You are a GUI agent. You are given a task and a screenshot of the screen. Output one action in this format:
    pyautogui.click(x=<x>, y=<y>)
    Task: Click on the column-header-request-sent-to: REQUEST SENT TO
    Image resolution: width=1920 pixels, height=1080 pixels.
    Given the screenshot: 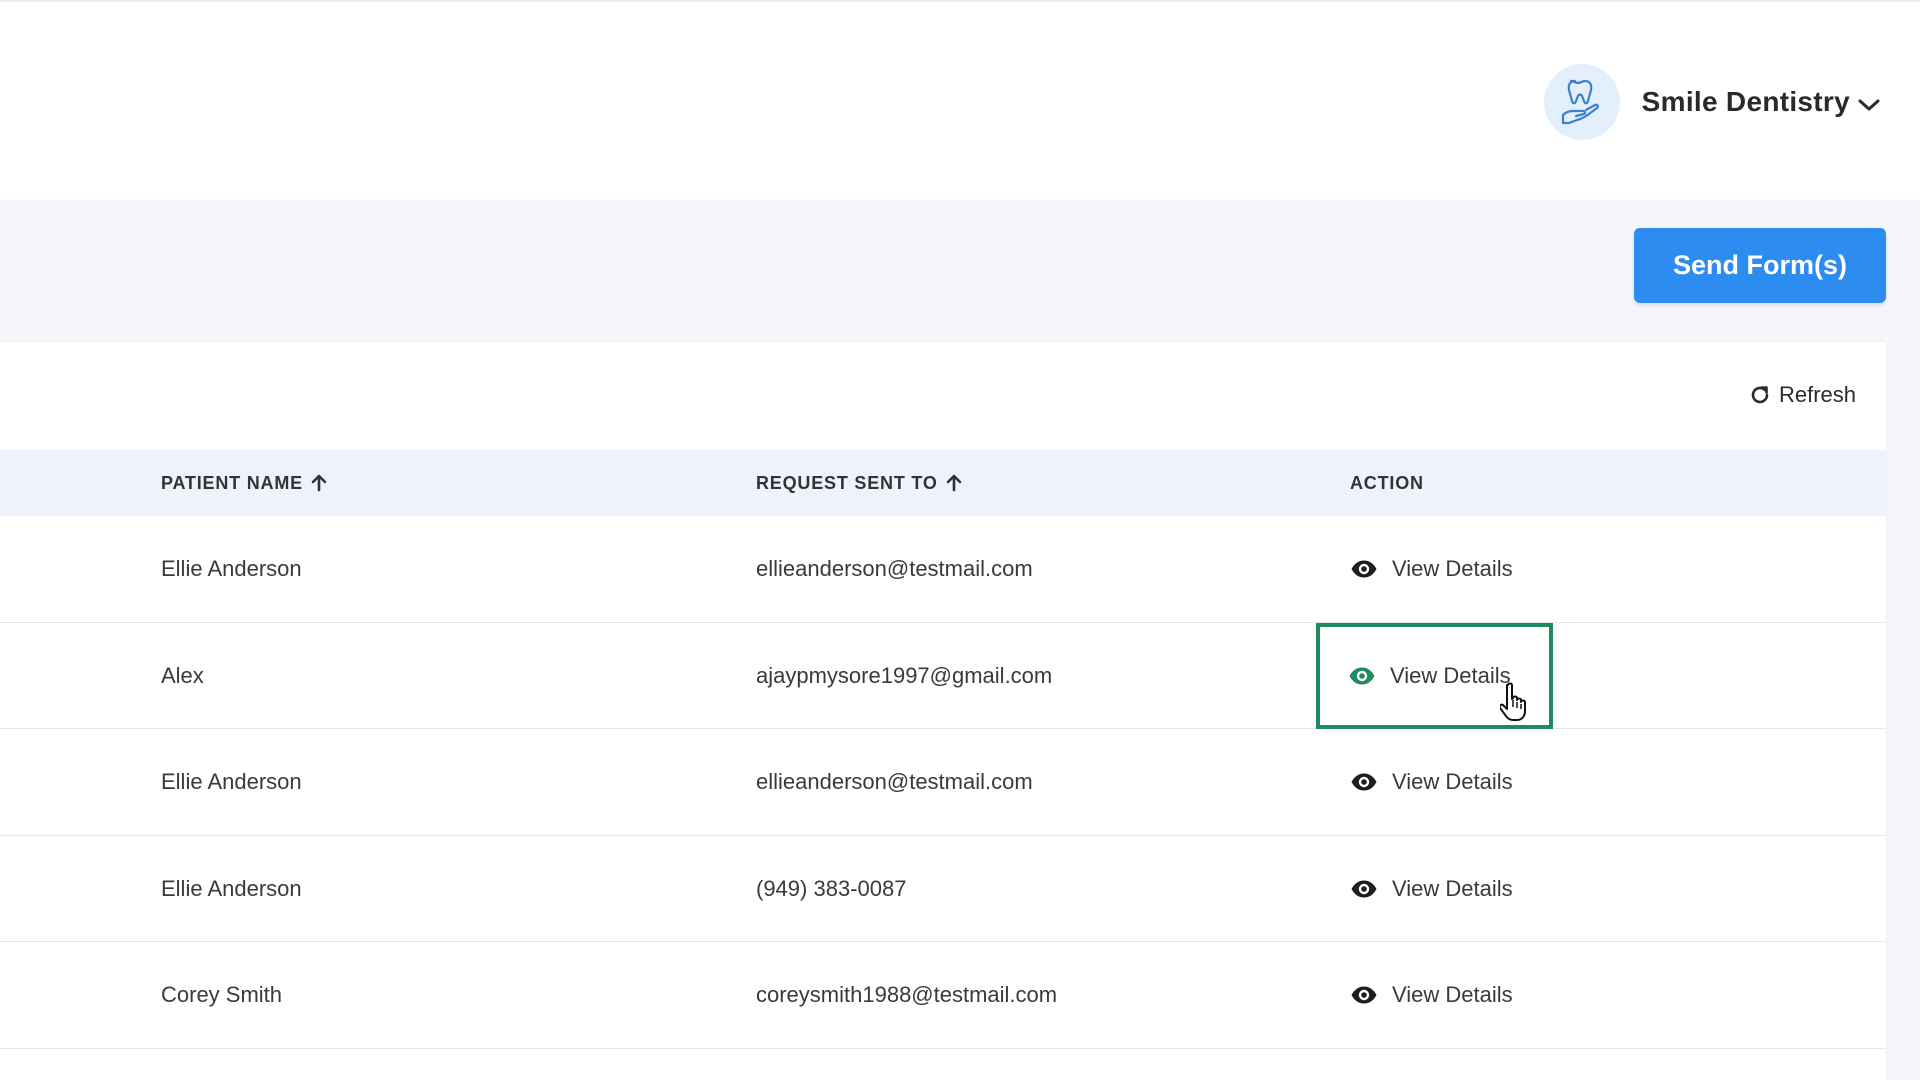 What is the action you would take?
    pyautogui.click(x=859, y=483)
    